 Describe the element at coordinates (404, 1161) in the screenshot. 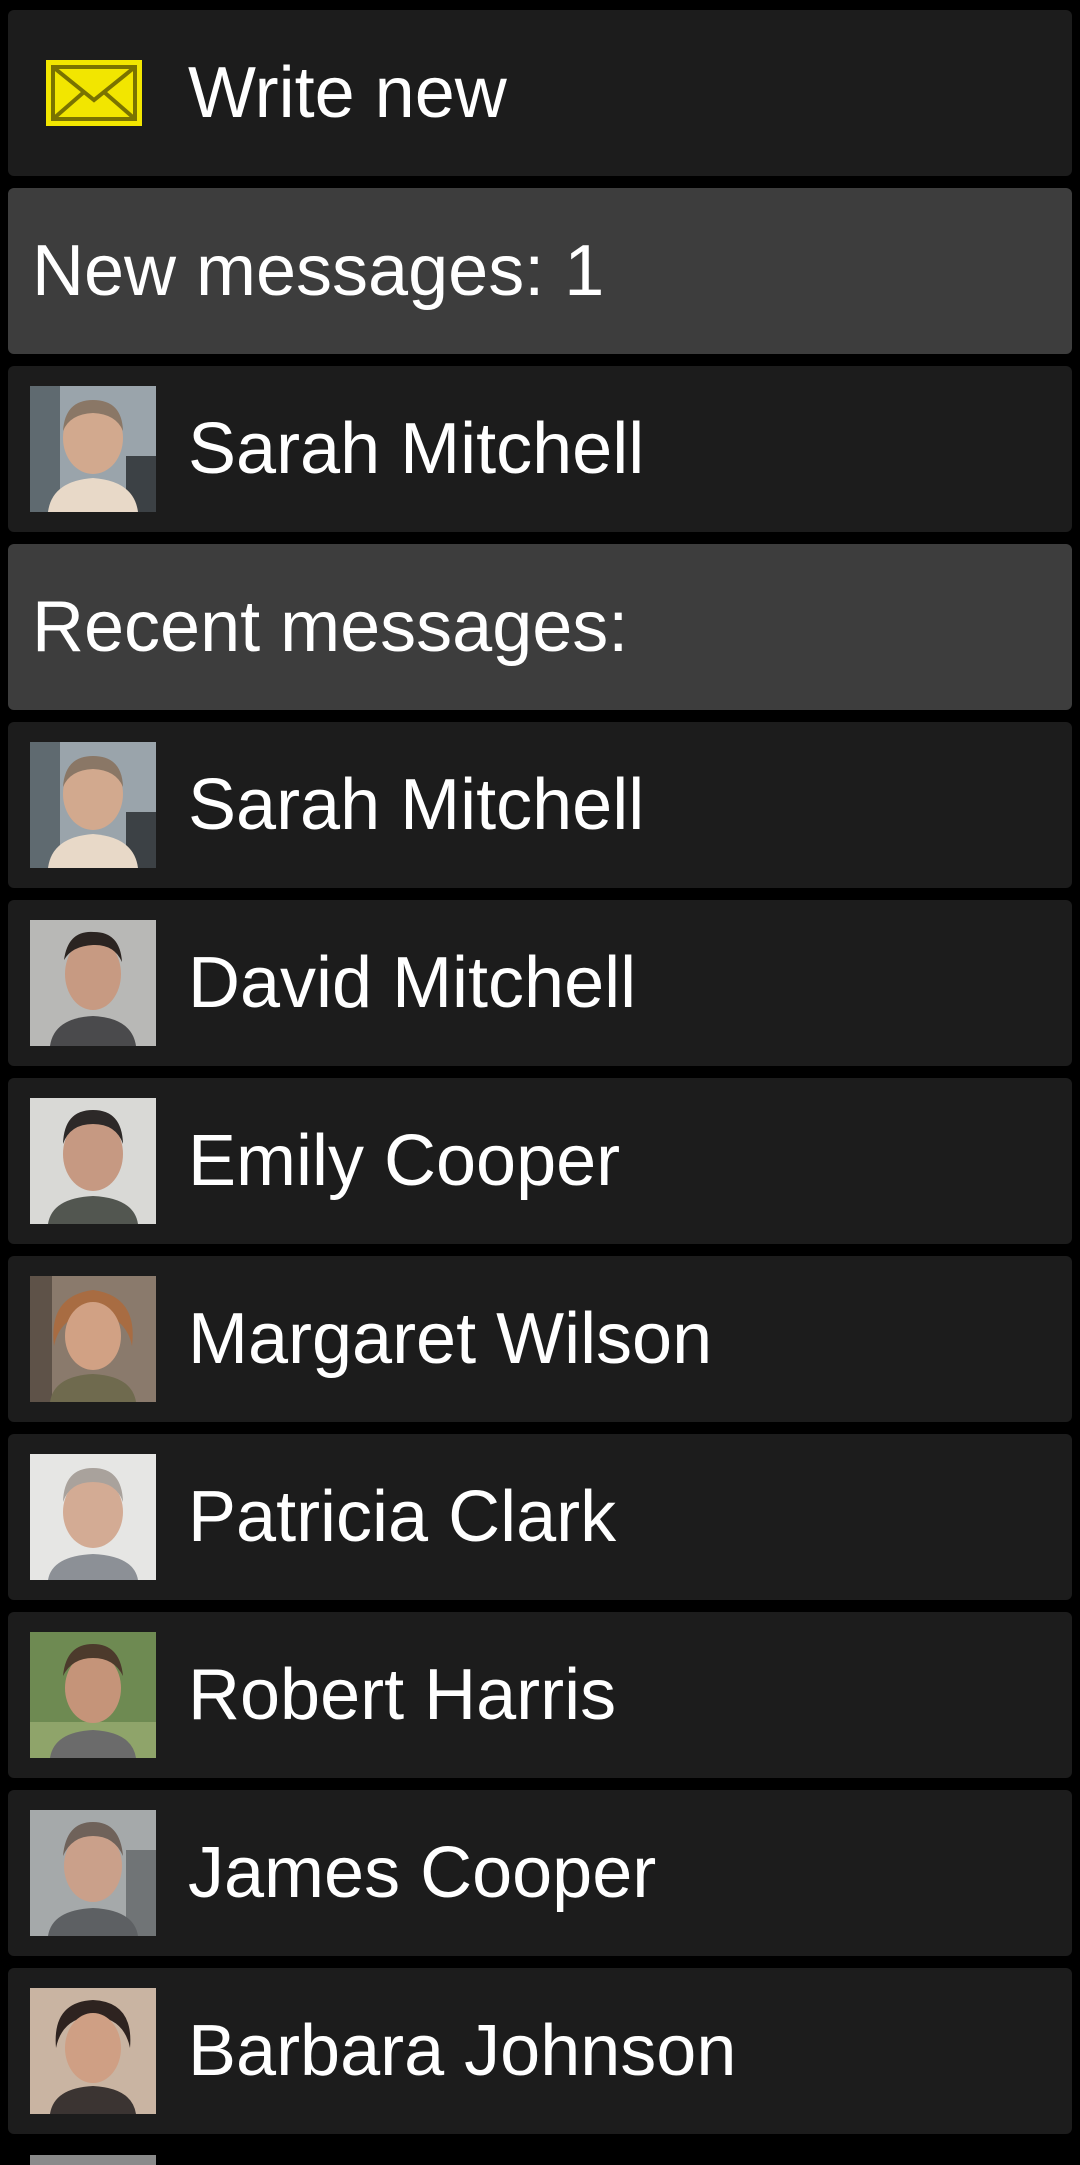

I see `contact-name: Emily Cooper` at that location.